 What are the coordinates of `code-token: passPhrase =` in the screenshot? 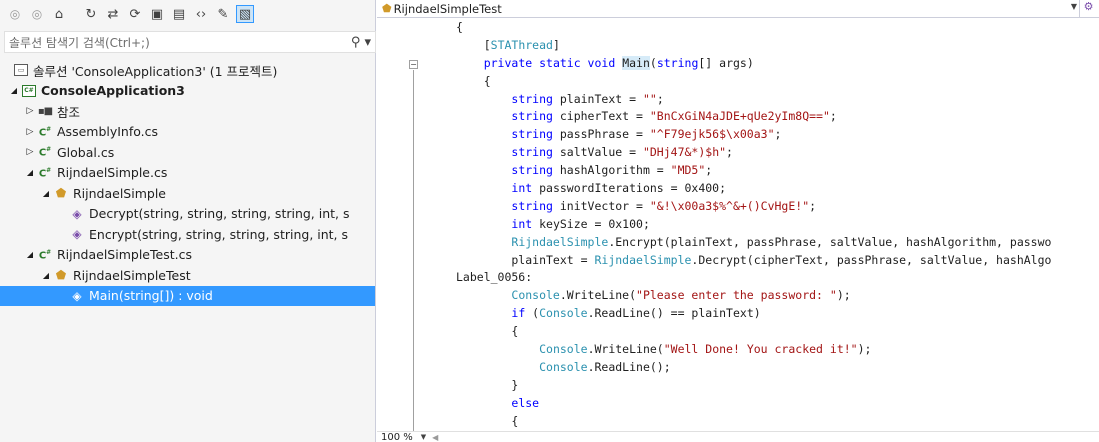 It's located at (601, 134).